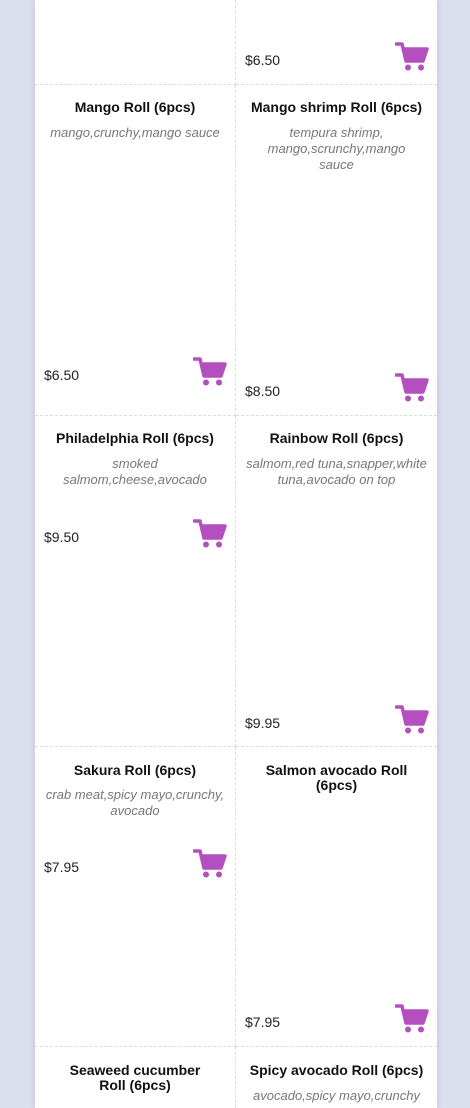  I want to click on item-price: $8.50, so click(263, 391).